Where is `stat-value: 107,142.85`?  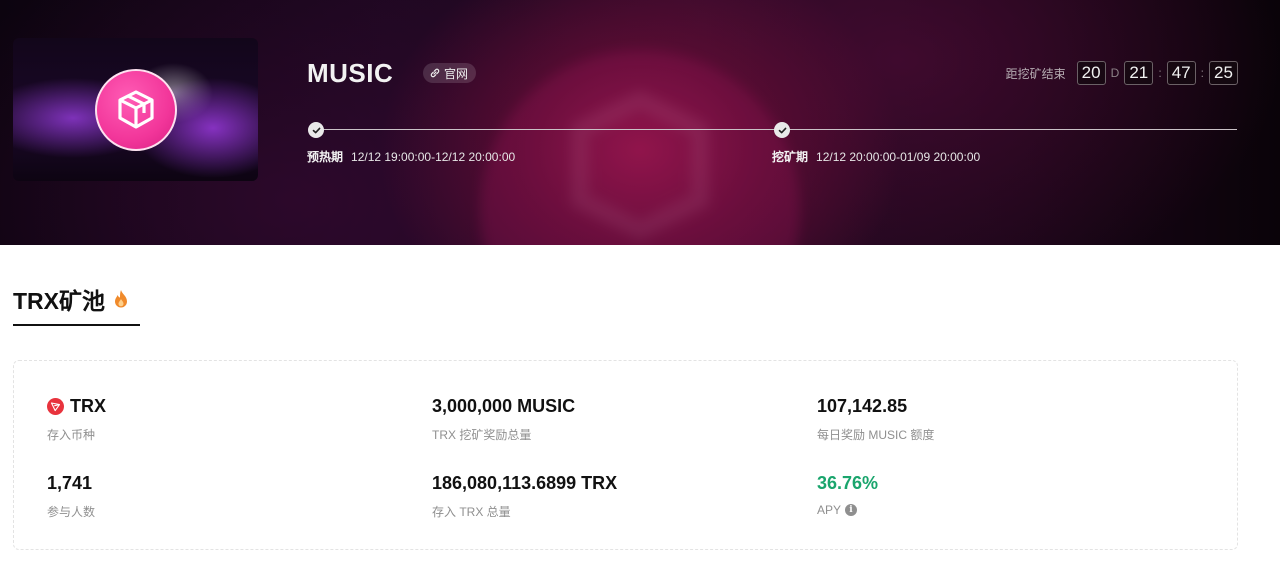
stat-value: 107,142.85 is located at coordinates (862, 406).